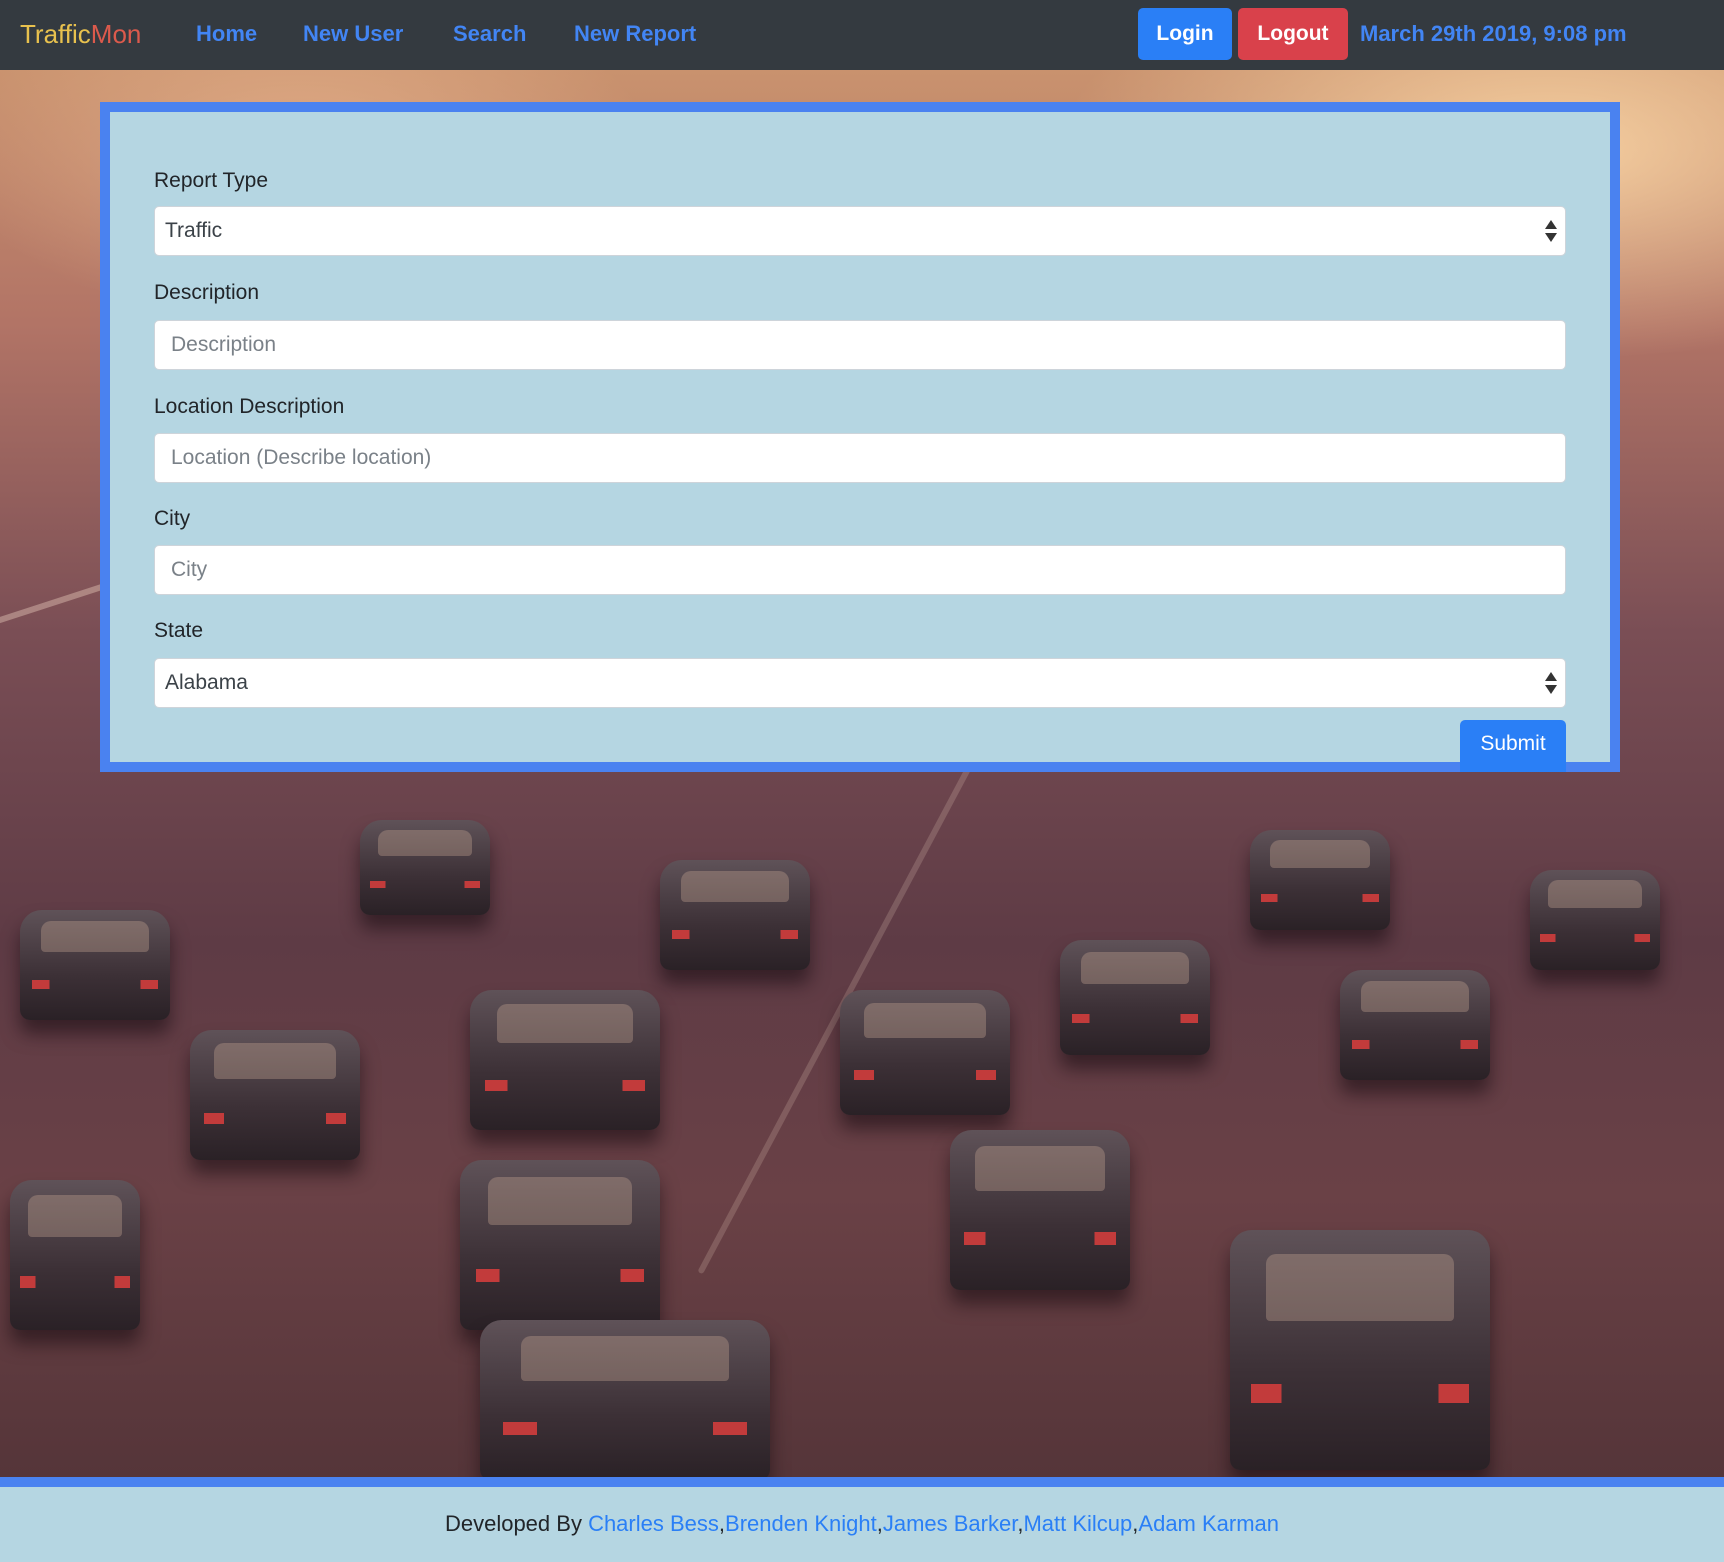  I want to click on description-input, so click(860, 345).